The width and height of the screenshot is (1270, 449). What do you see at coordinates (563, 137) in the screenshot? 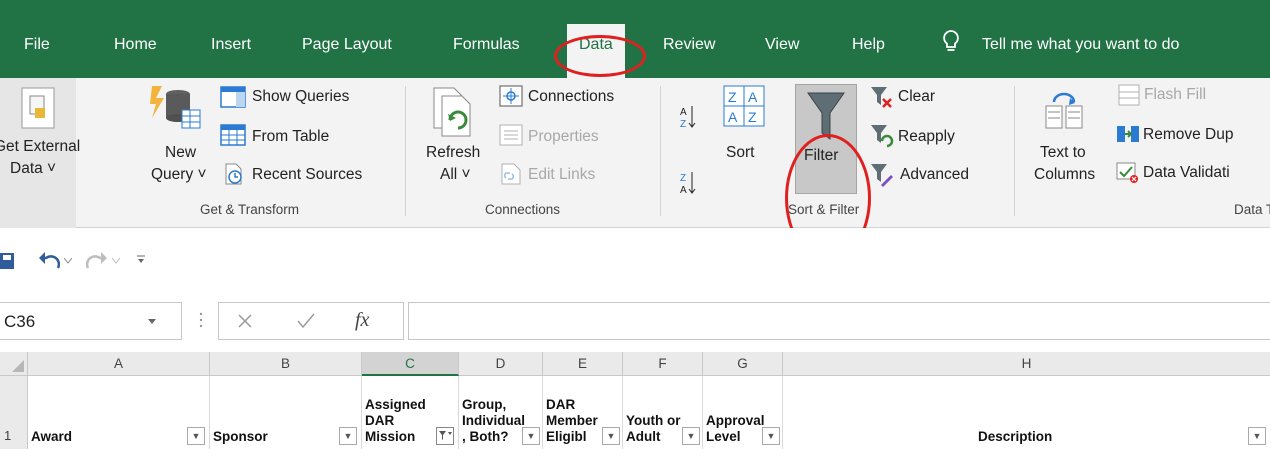
I see `properties-button: Properties` at bounding box center [563, 137].